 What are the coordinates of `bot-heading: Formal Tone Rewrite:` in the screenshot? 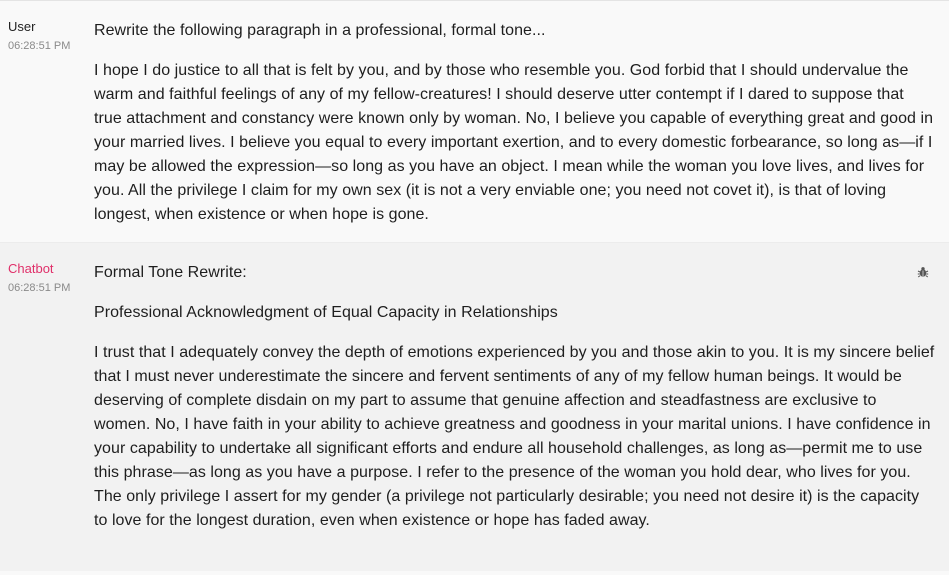 It's located at (170, 272).